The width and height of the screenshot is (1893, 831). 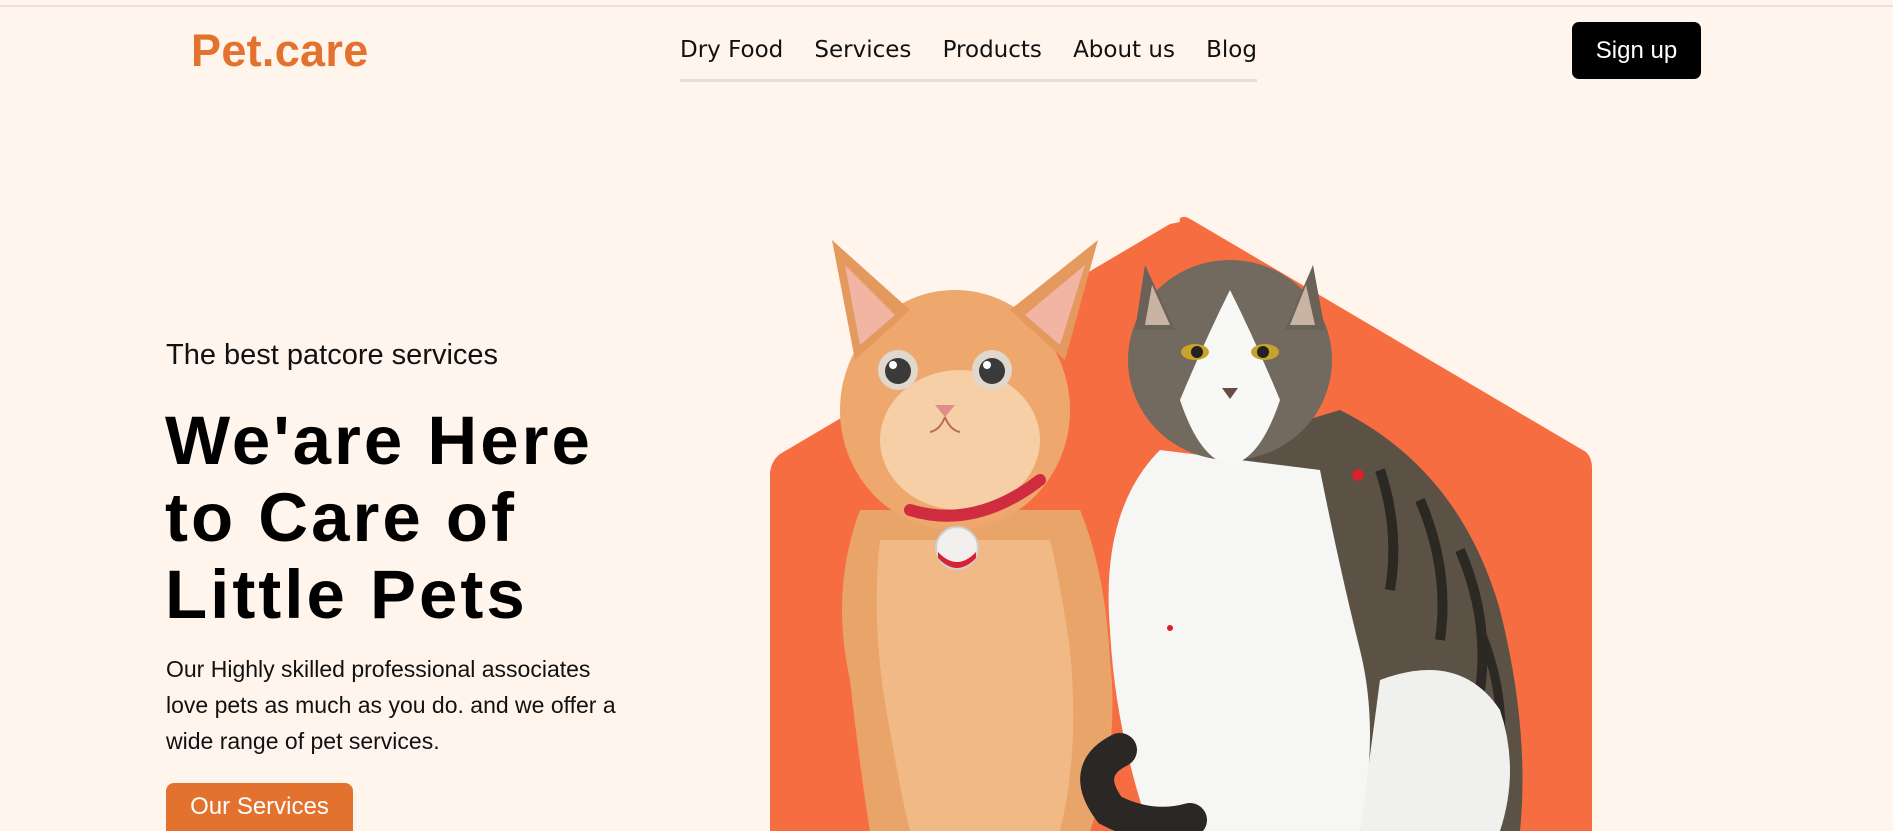 I want to click on hero-headline-line: to Care of, so click(x=341, y=517).